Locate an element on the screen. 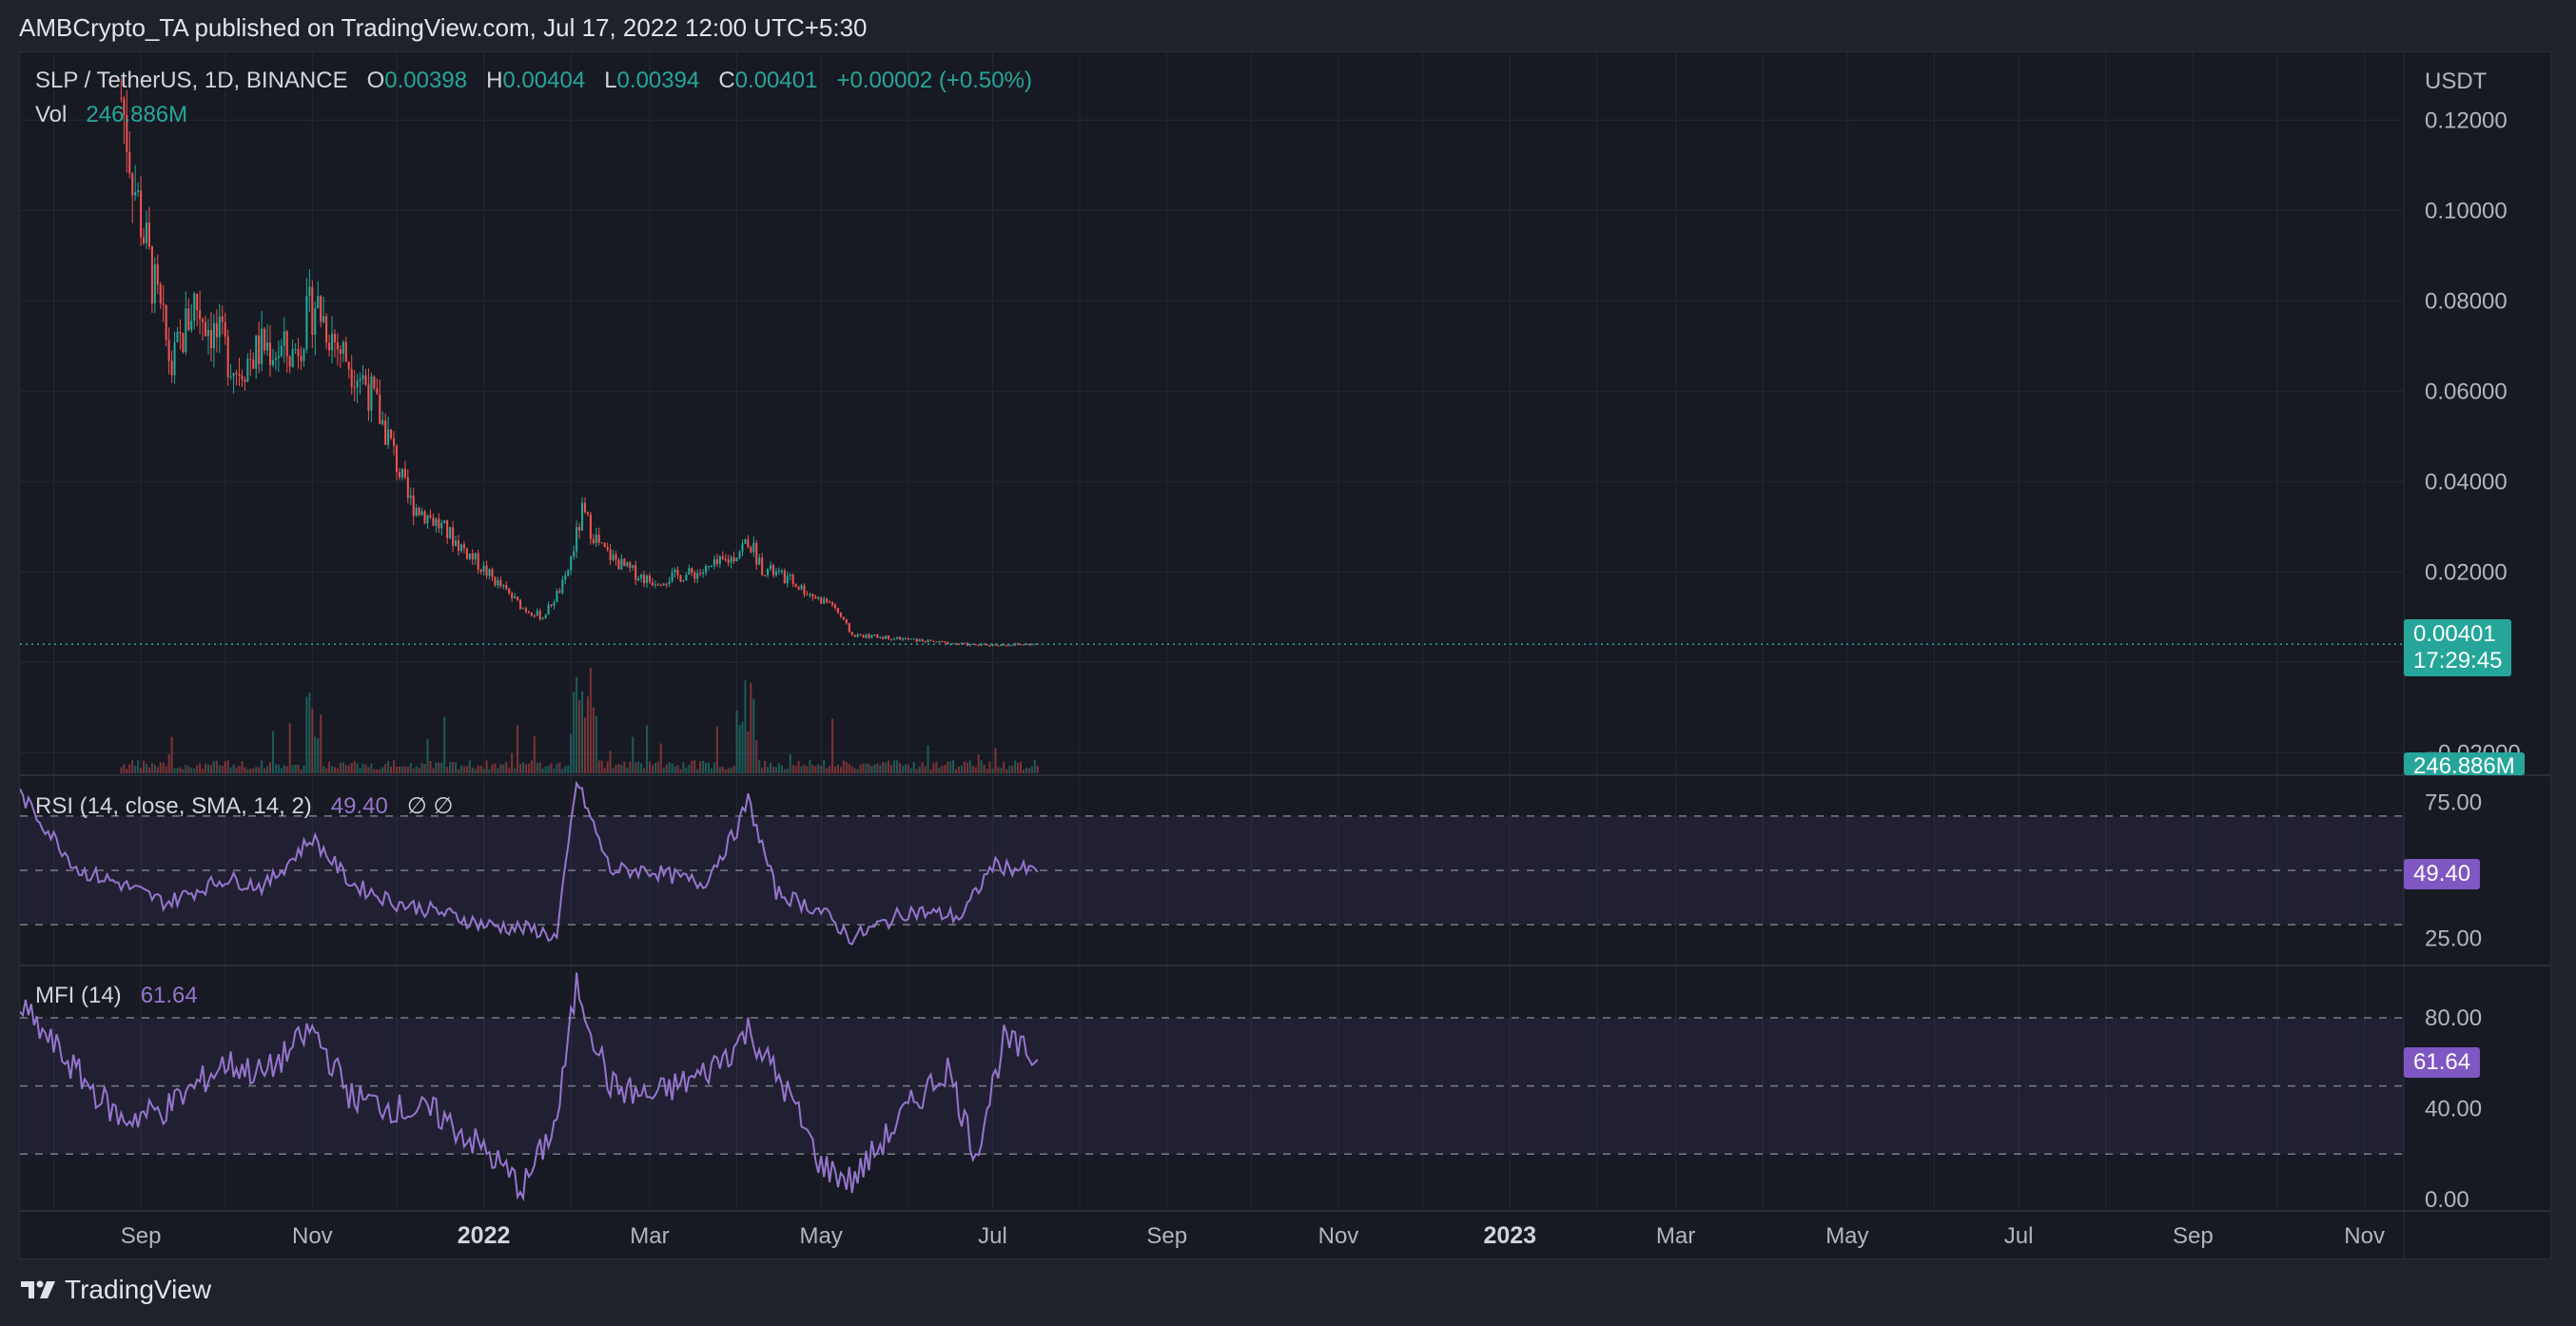  volume-tag: 246.886M is located at coordinates (2465, 763).